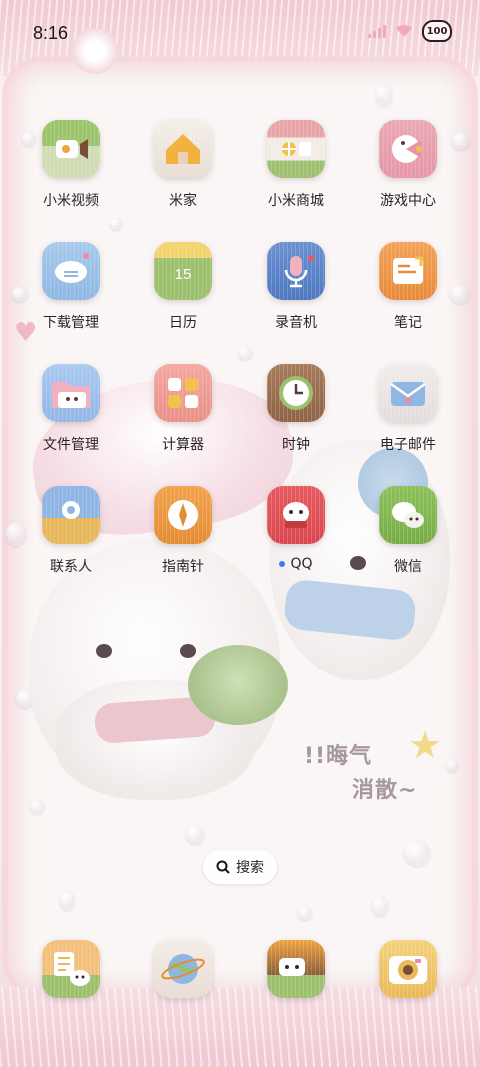 The image size is (480, 1067). I want to click on video-icon, so click(71, 149).